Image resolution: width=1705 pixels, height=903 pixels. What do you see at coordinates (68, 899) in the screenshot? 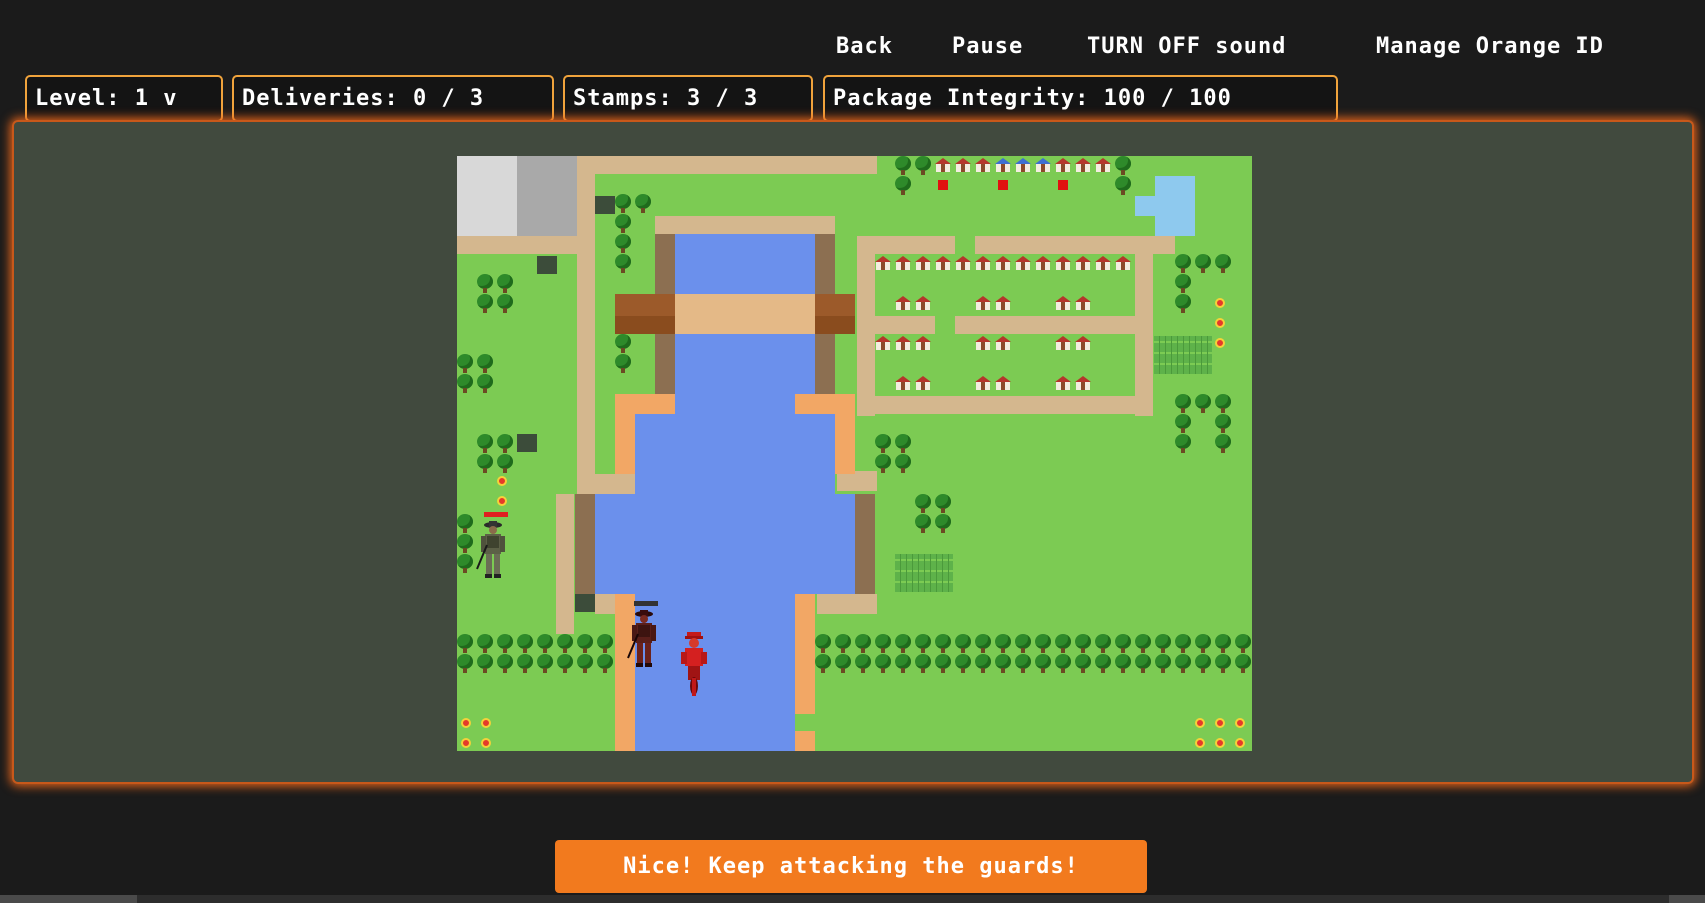
I see `scrollbar-thumb` at bounding box center [68, 899].